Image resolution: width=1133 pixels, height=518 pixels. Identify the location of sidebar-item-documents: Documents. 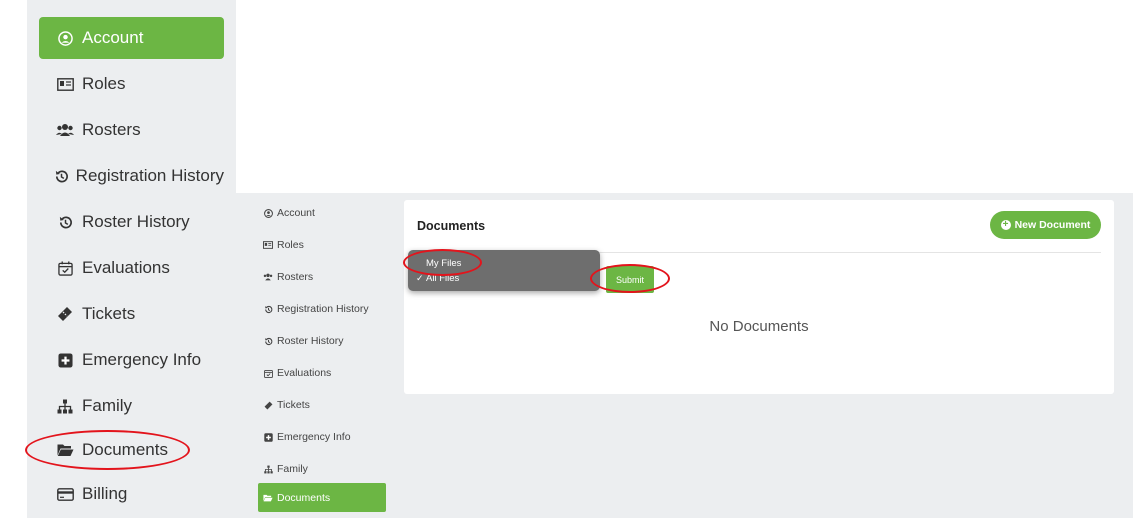
(322, 497).